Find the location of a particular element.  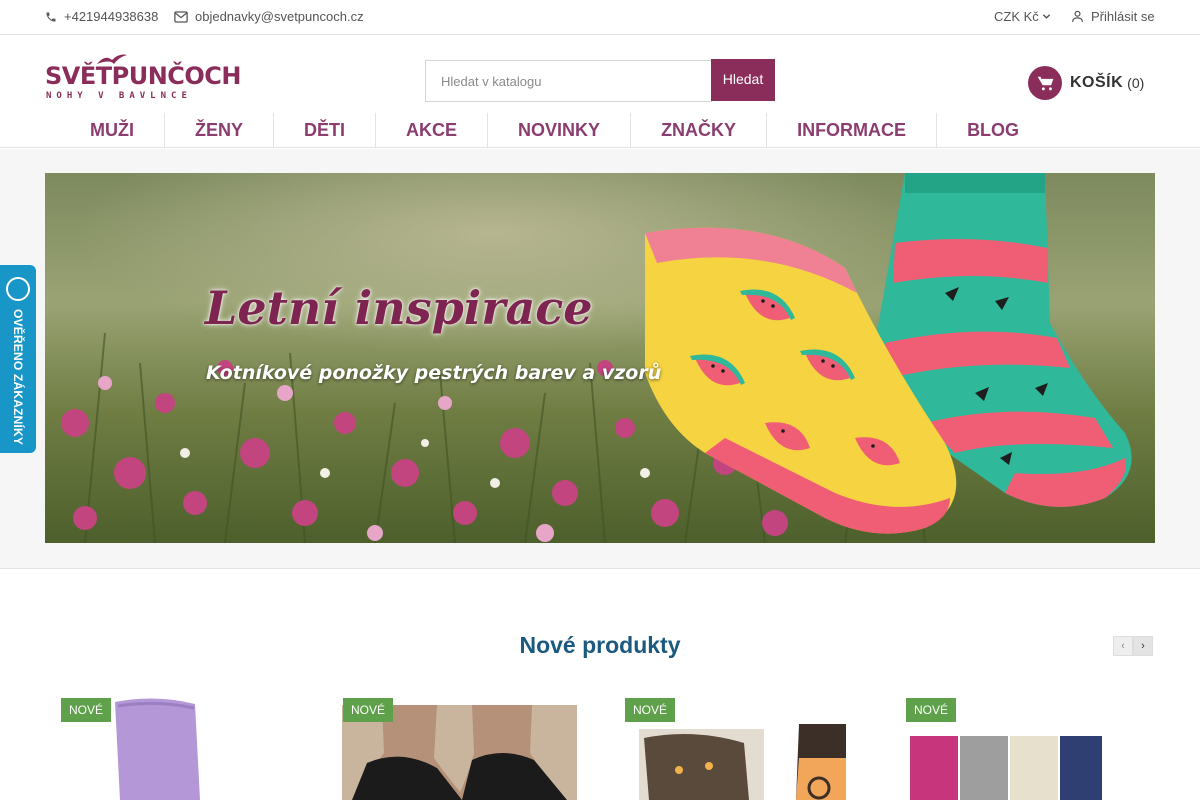

nav-item-novinky: NOVINKY is located at coordinates (560, 130).